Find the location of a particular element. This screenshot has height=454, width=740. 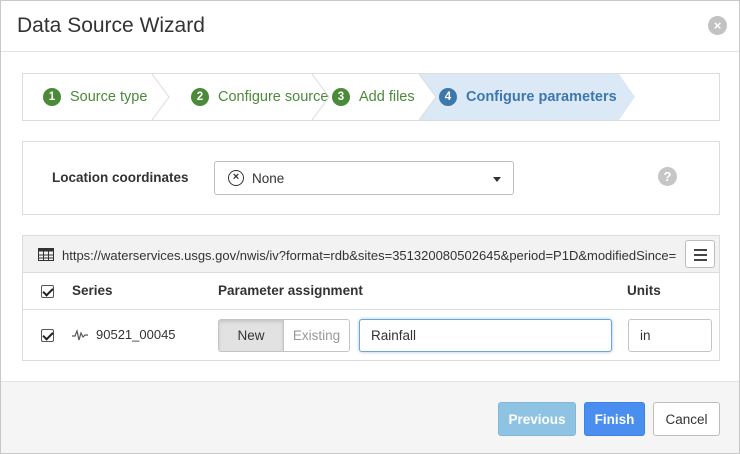

select-all-checkbox is located at coordinates (47, 291).